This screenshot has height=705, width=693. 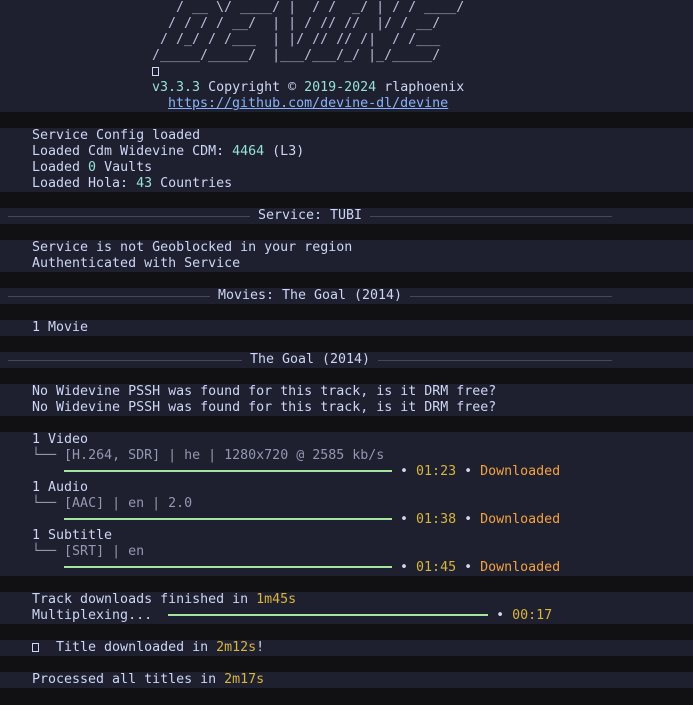 I want to click on track-time: 01:38, so click(x=436, y=519).